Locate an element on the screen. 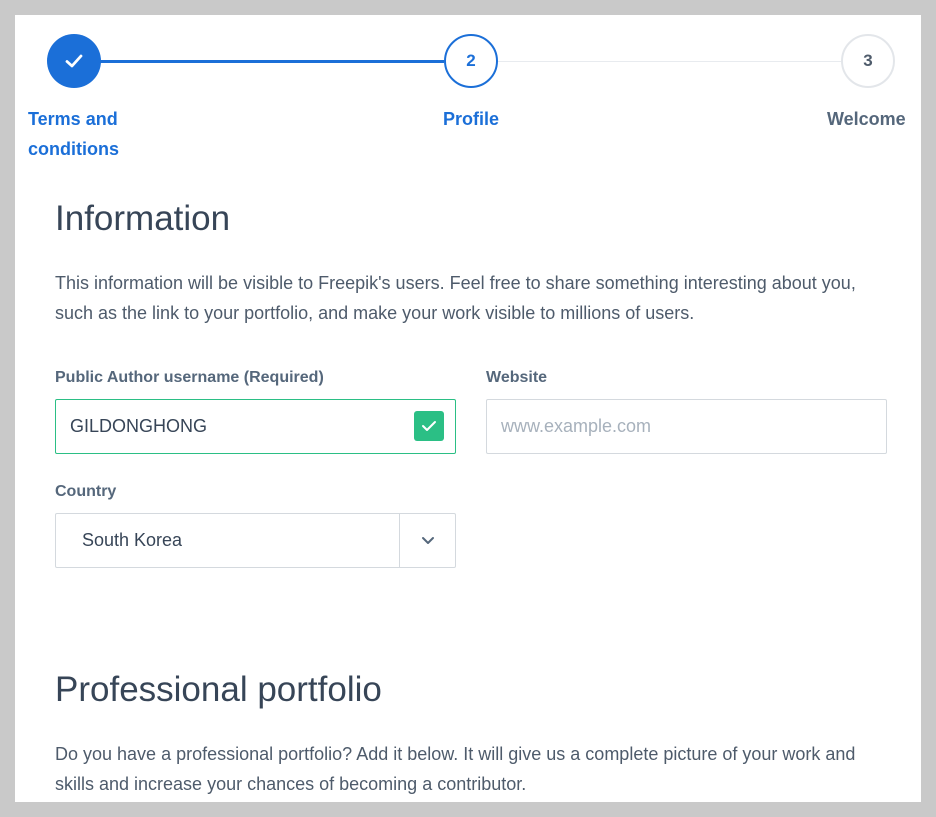 The width and height of the screenshot is (936, 817). website-field-wrapper is located at coordinates (686, 426).